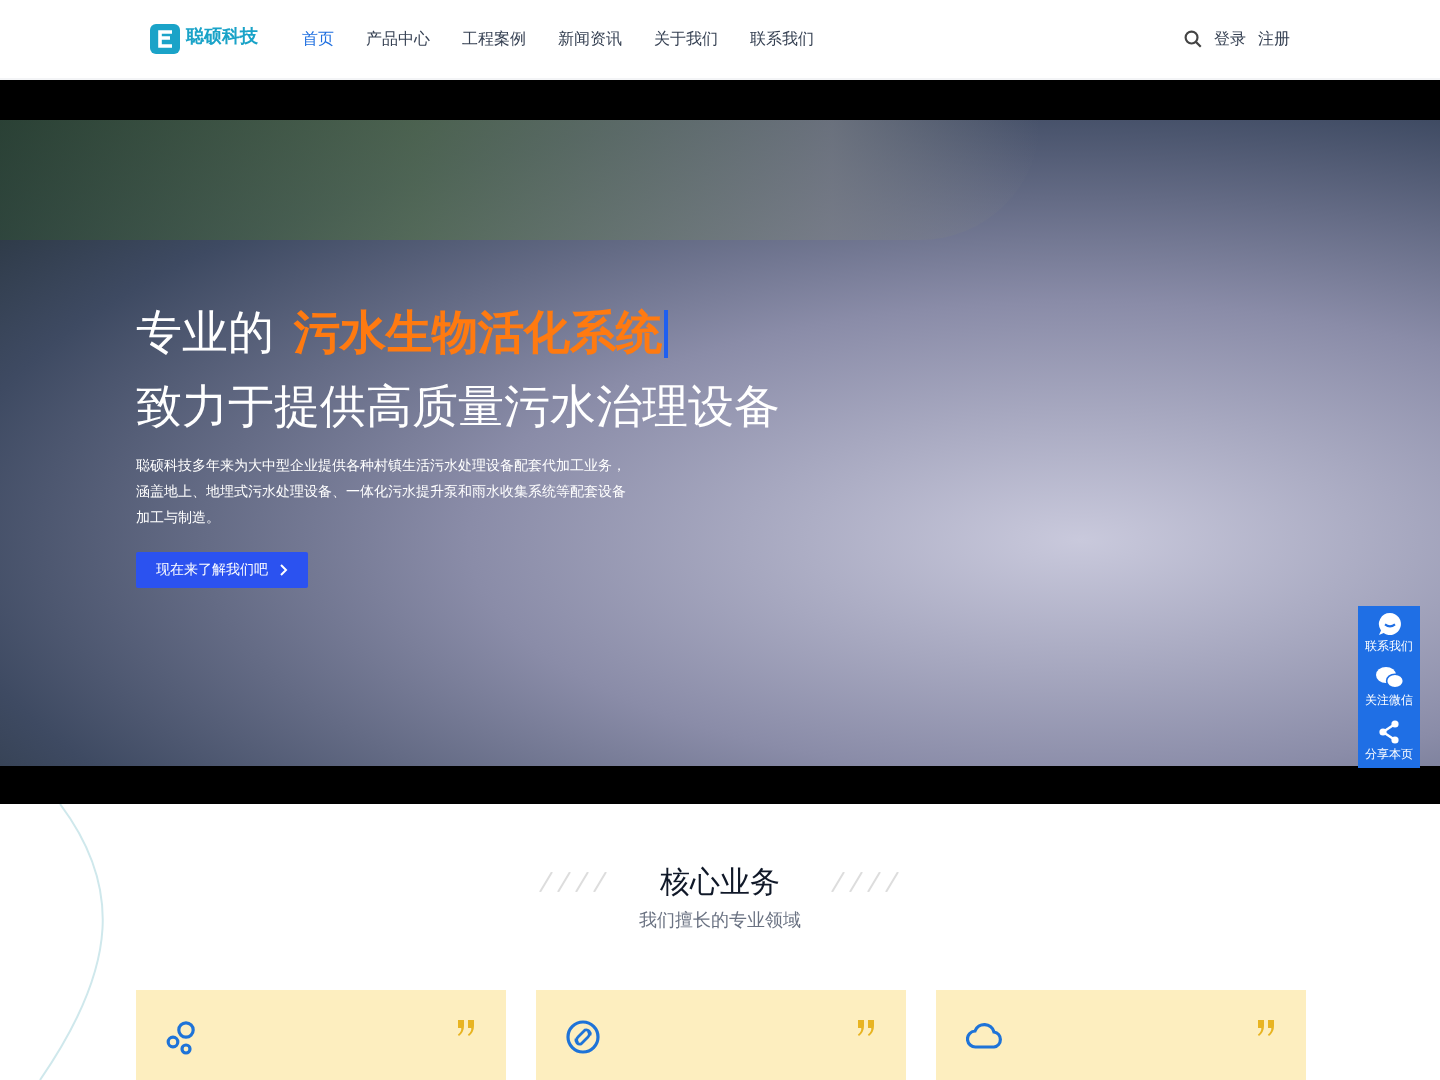 The height and width of the screenshot is (1080, 1440). I want to click on logo-icon, so click(165, 39).